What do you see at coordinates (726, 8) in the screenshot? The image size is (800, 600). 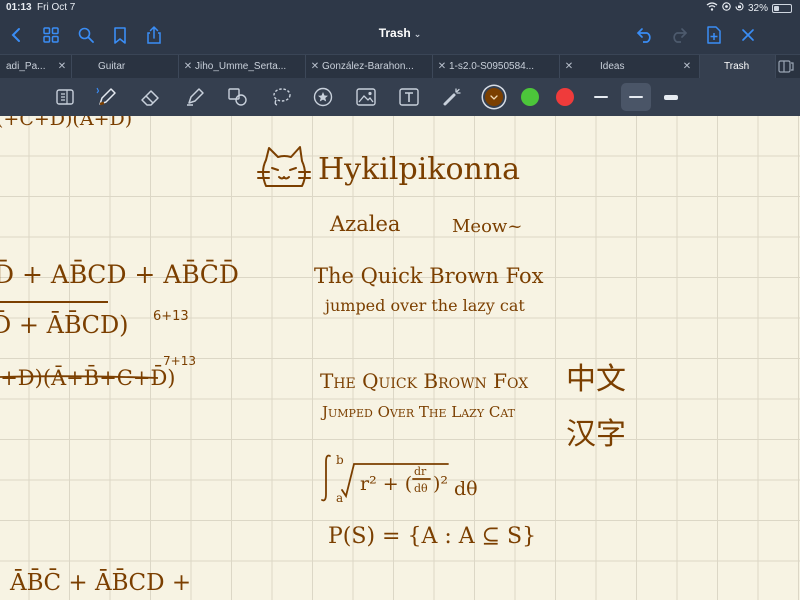 I see `location-icon` at bounding box center [726, 8].